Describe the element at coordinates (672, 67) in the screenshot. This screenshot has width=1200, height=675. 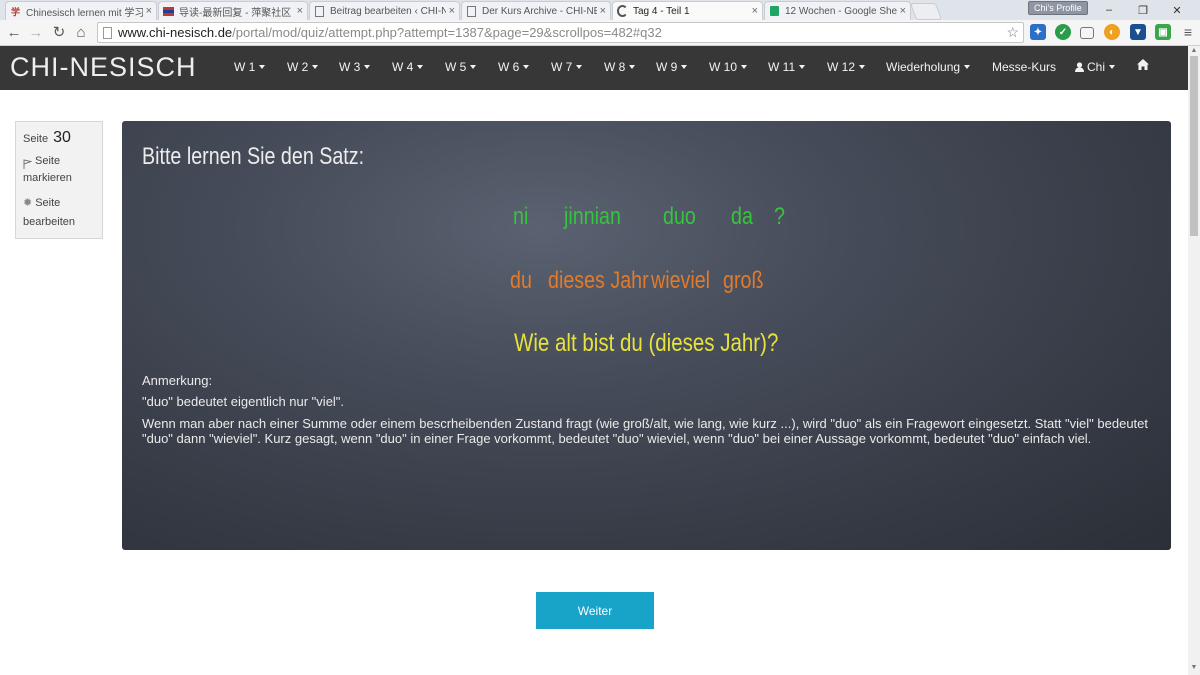
I see `nav-w9: W 9` at that location.